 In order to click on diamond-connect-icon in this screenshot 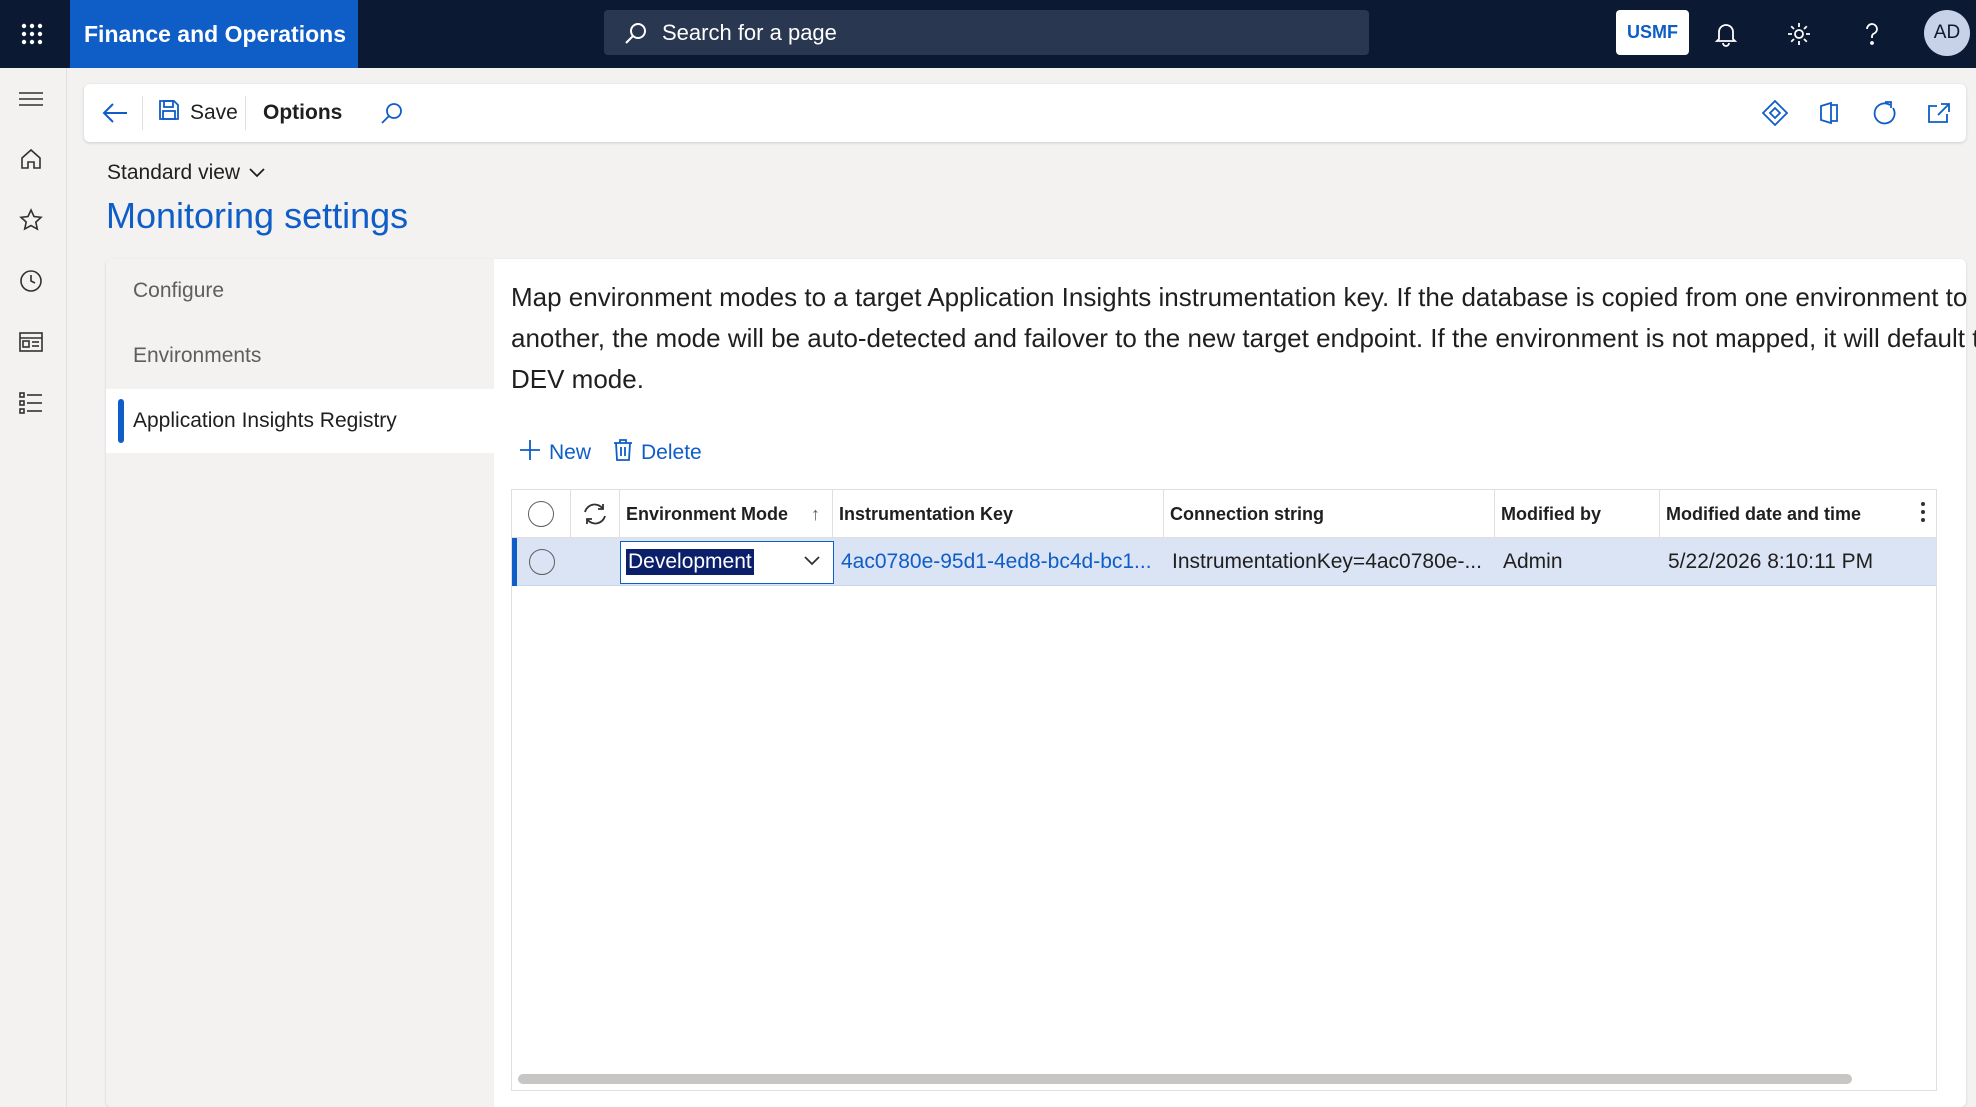, I will do `click(1775, 113)`.